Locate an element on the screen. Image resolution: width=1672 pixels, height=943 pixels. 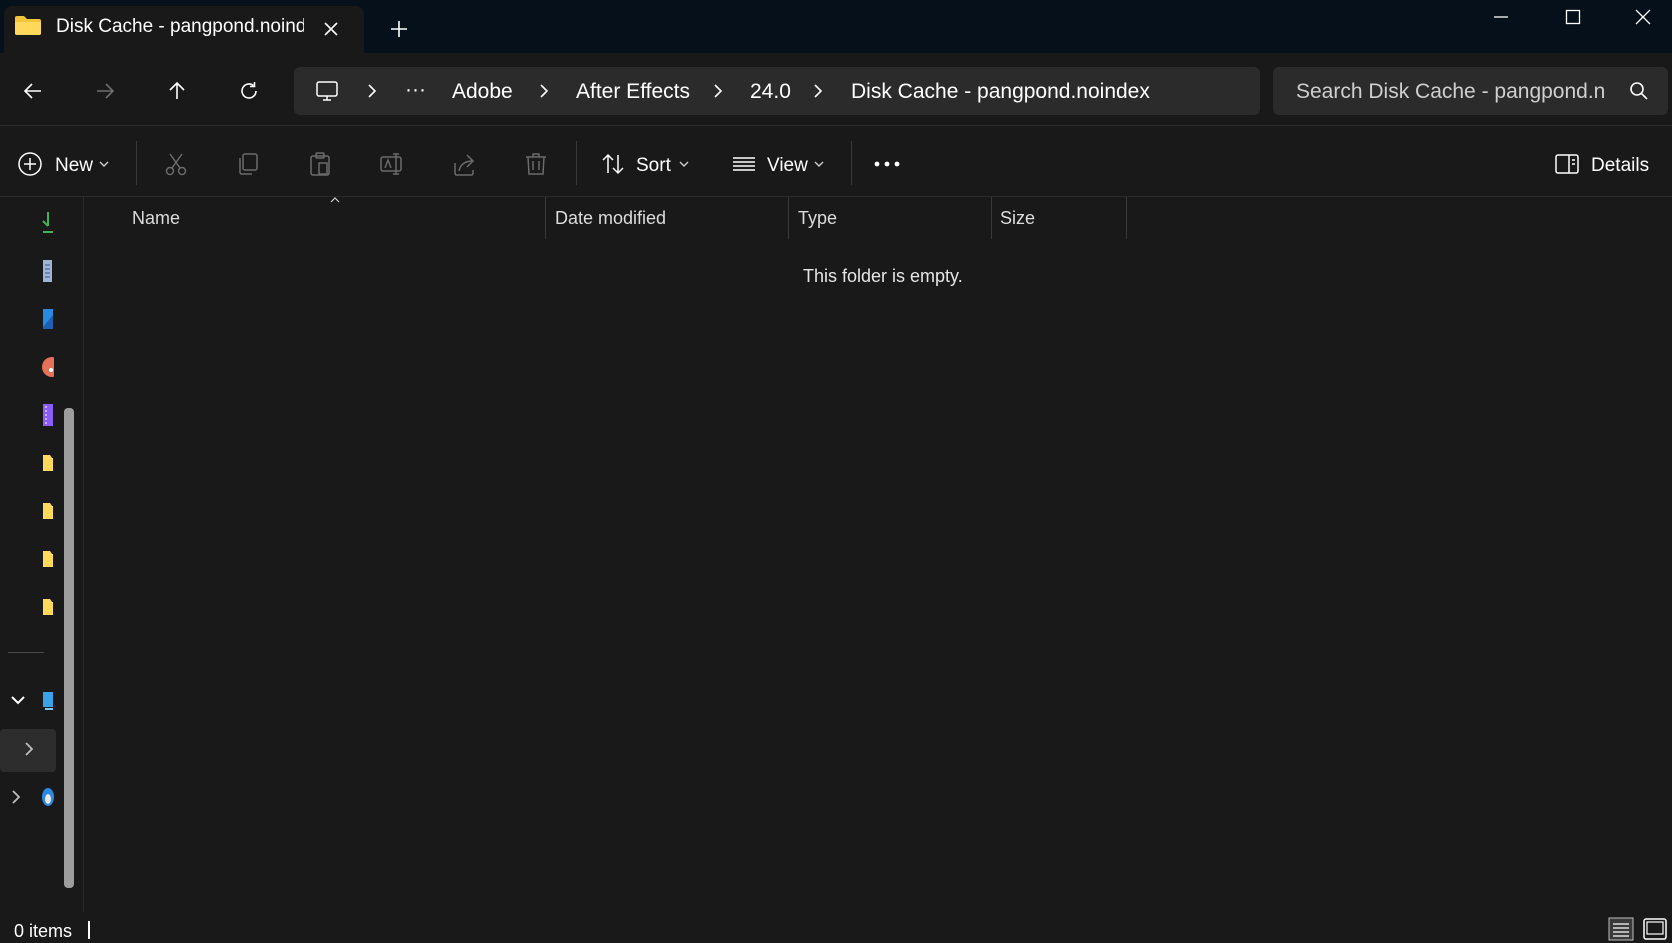
close-tab-icon is located at coordinates (331, 29).